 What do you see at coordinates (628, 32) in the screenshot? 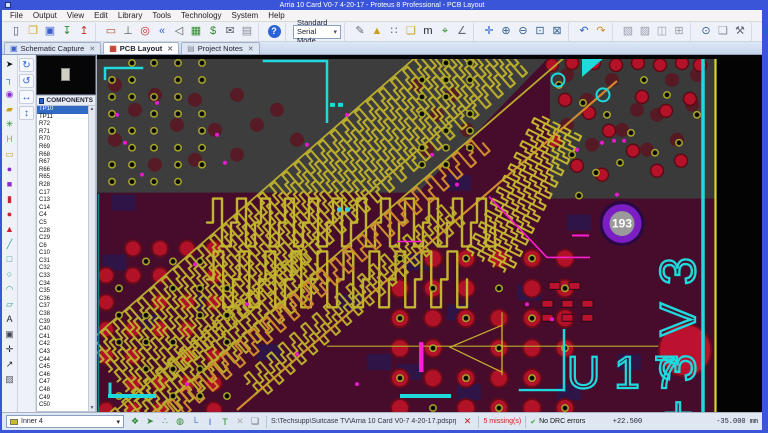
I see `view-1-button: ▧` at bounding box center [628, 32].